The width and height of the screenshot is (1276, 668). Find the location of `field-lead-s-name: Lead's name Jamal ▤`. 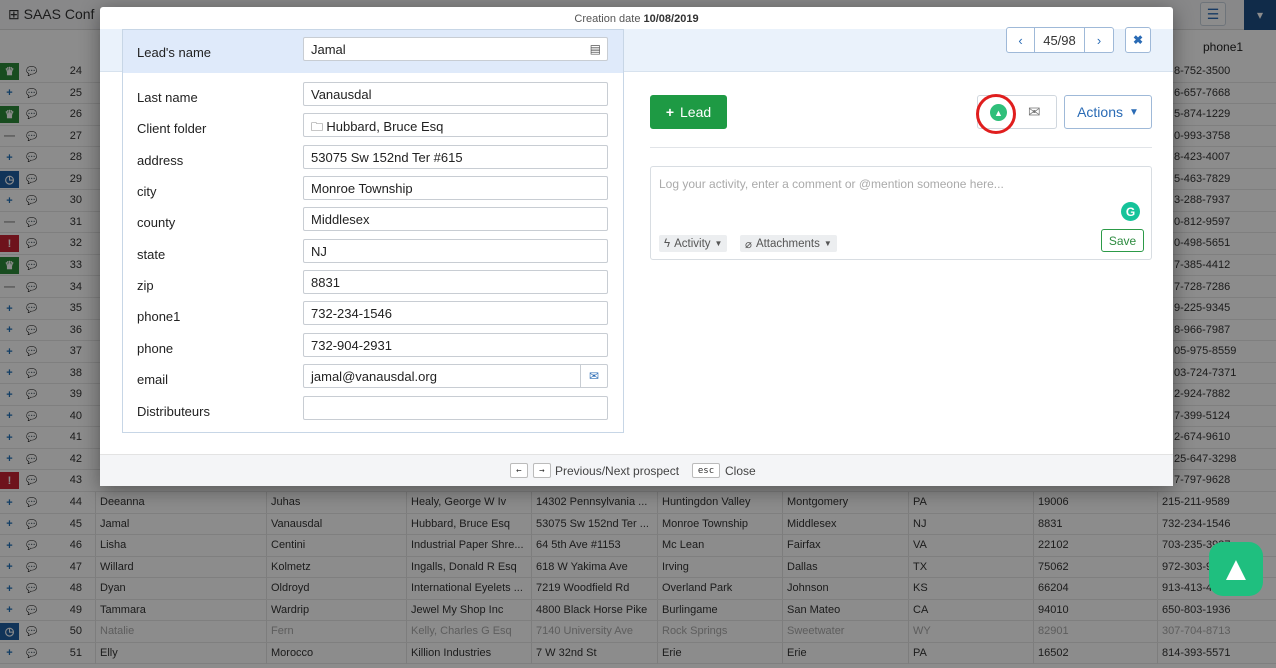

field-lead-s-name: Lead's name Jamal ▤ is located at coordinates (373, 50).